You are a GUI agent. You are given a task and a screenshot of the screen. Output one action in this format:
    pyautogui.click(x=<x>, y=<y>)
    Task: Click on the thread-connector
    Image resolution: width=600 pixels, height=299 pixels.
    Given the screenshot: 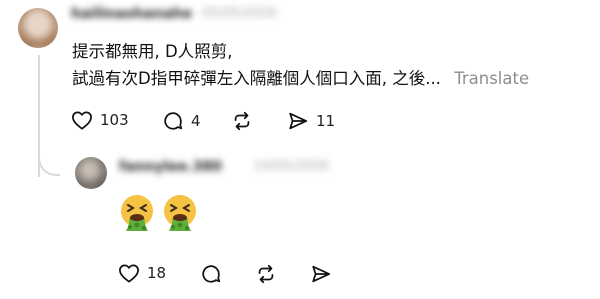 What is the action you would take?
    pyautogui.click(x=49, y=163)
    